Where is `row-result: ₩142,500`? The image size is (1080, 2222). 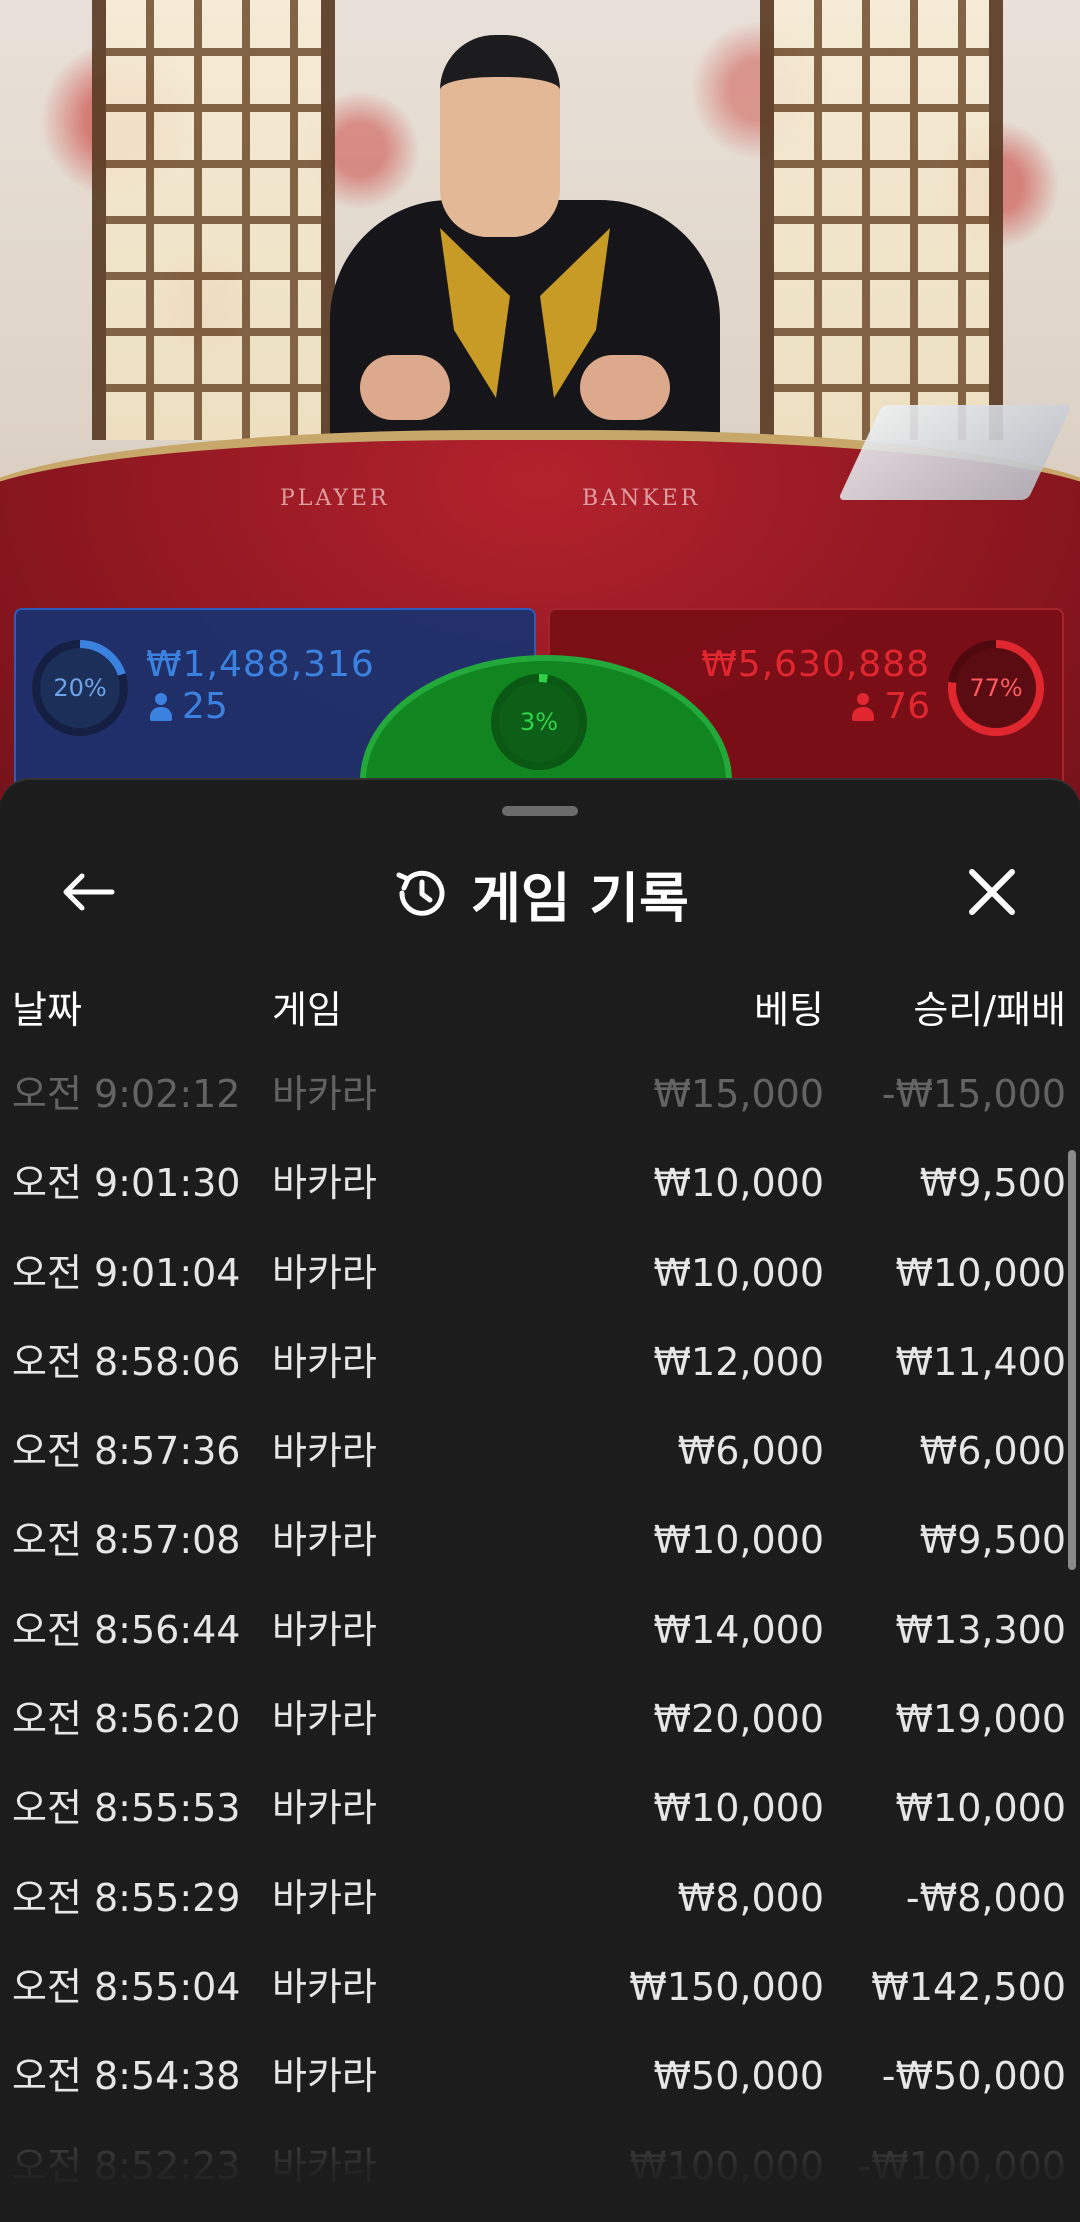
row-result: ₩142,500 is located at coordinates (968, 1986).